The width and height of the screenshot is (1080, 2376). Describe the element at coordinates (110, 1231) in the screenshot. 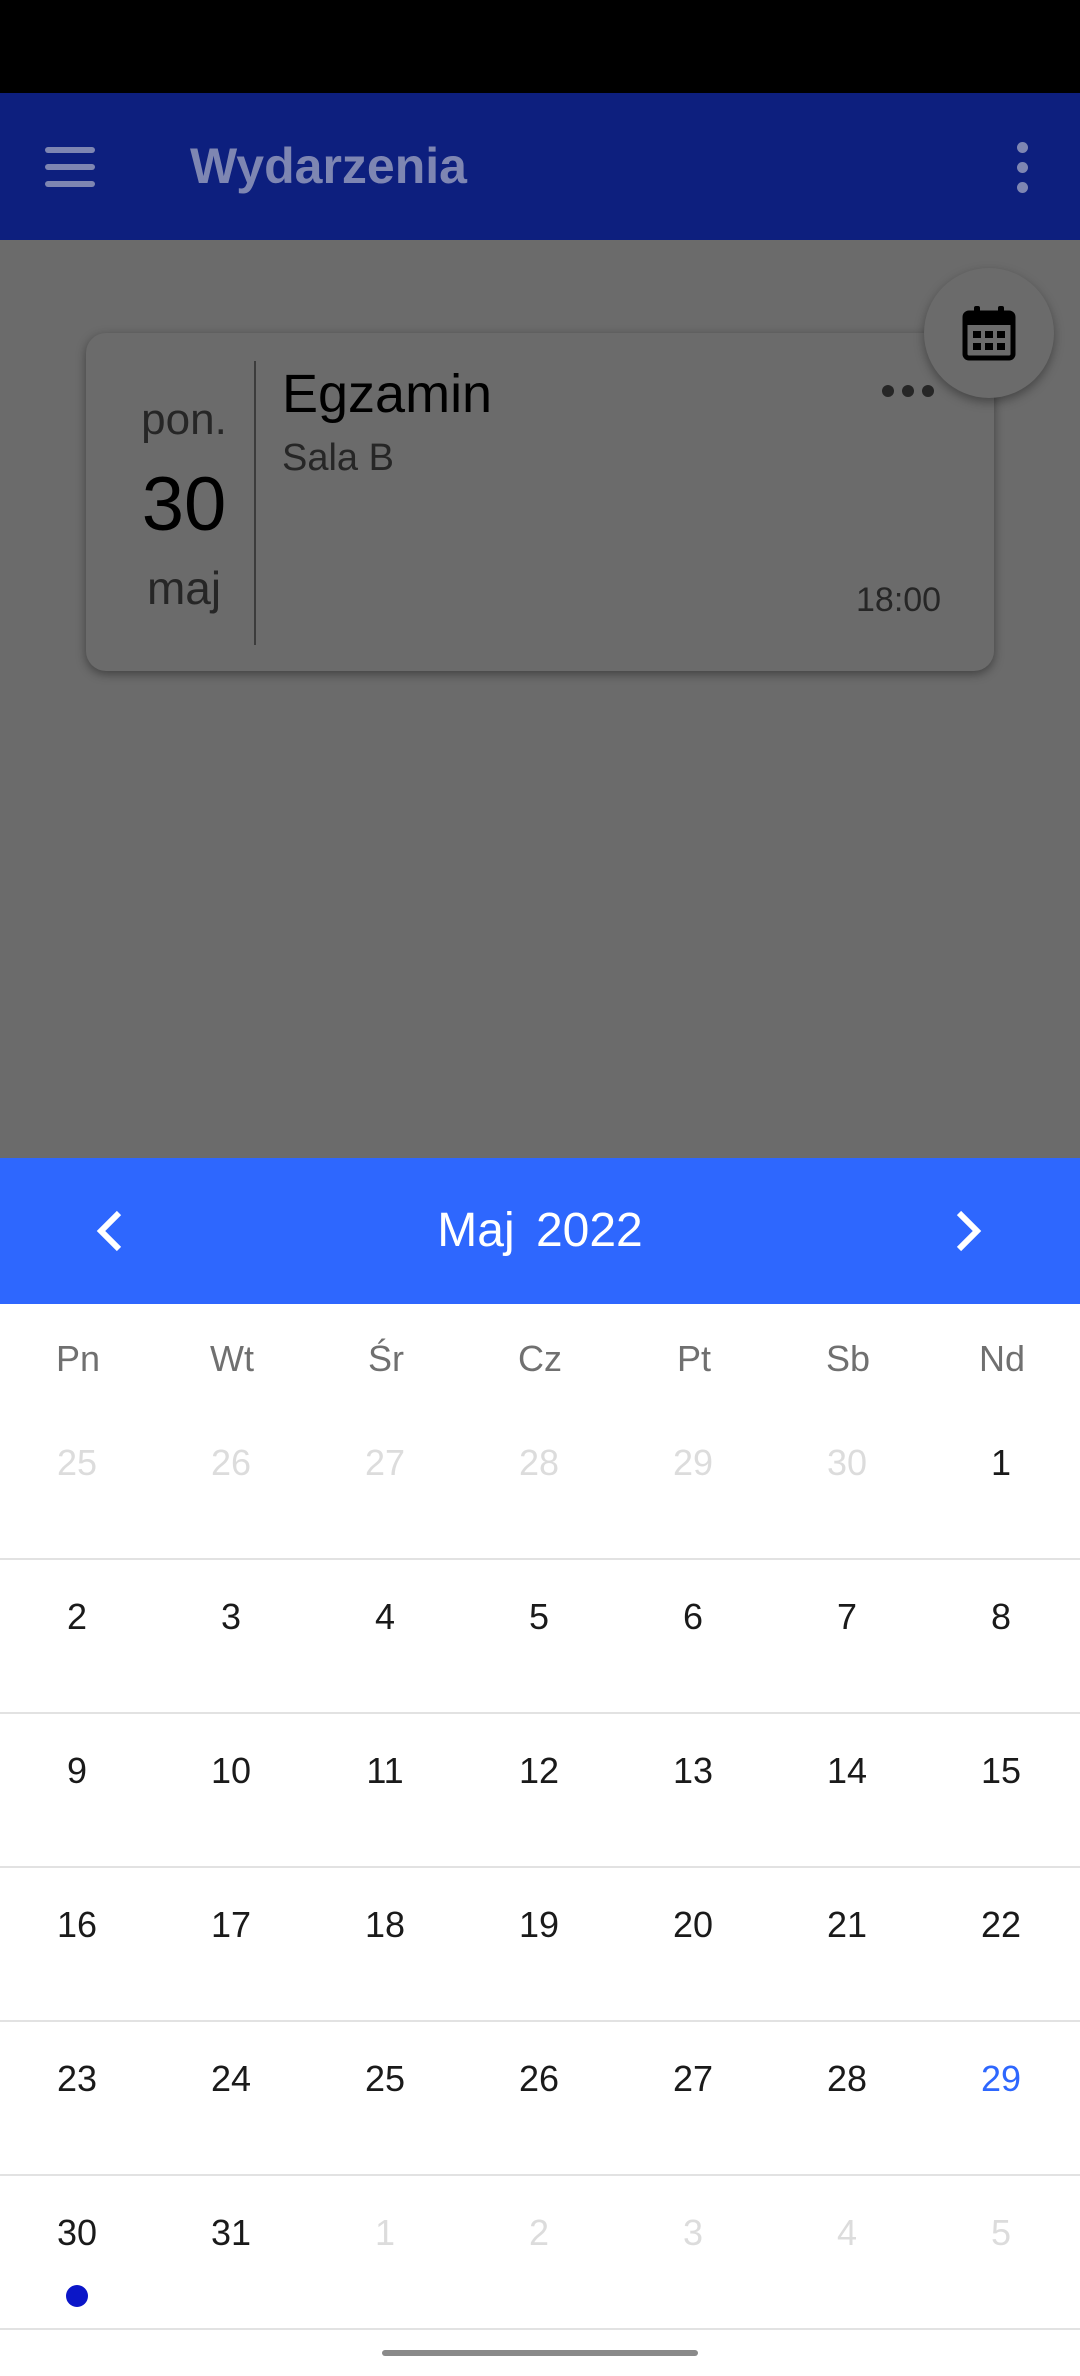

I see `chevron-left-icon` at that location.